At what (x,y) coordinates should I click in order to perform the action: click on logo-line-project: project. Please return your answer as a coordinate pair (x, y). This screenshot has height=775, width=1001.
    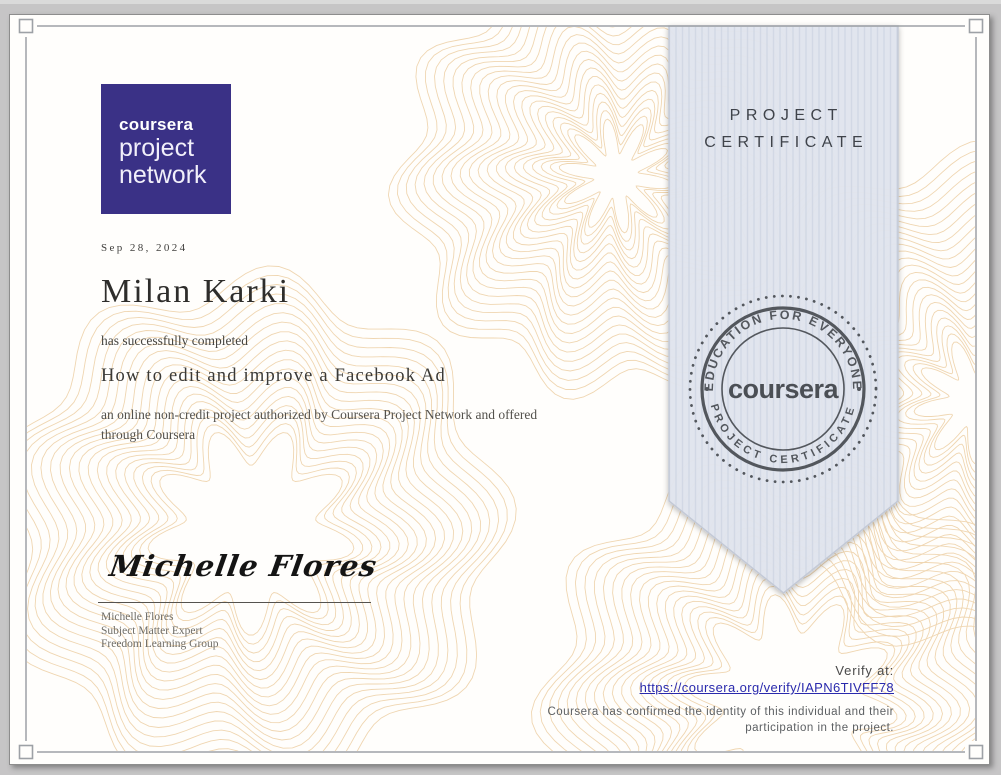
    Looking at the image, I should click on (157, 148).